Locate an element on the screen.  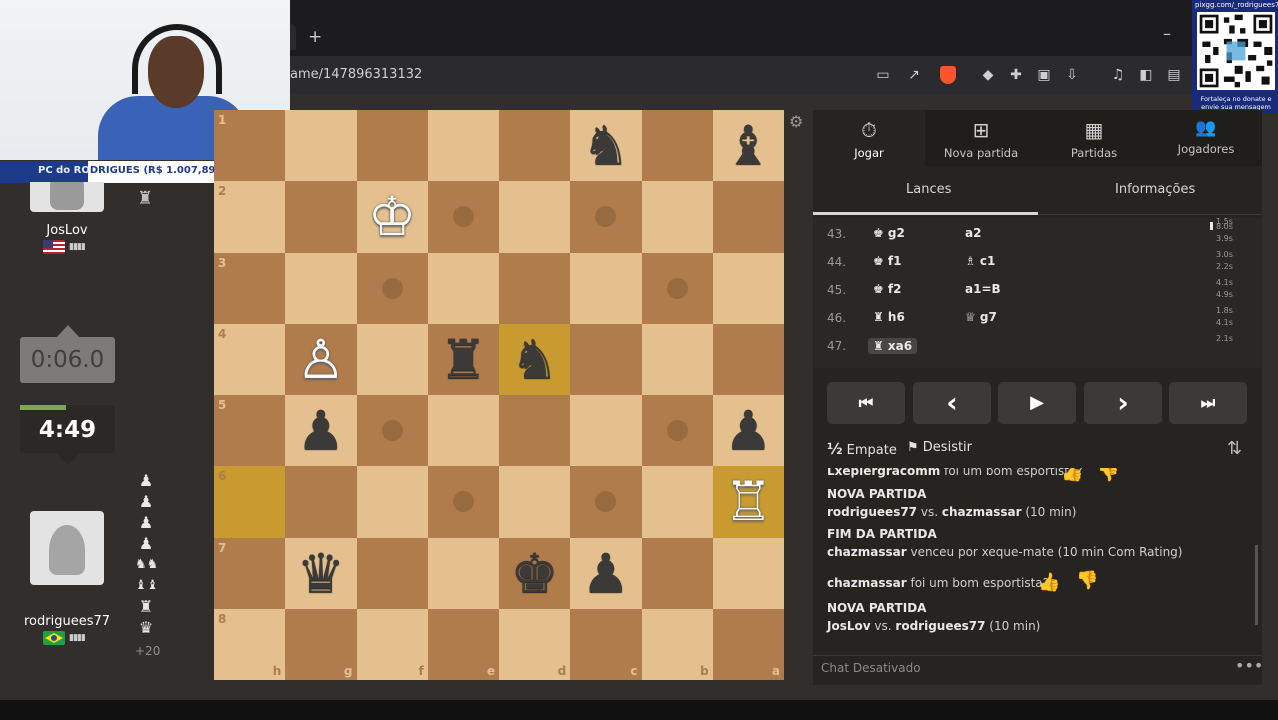
board-square: f is located at coordinates (392, 644).